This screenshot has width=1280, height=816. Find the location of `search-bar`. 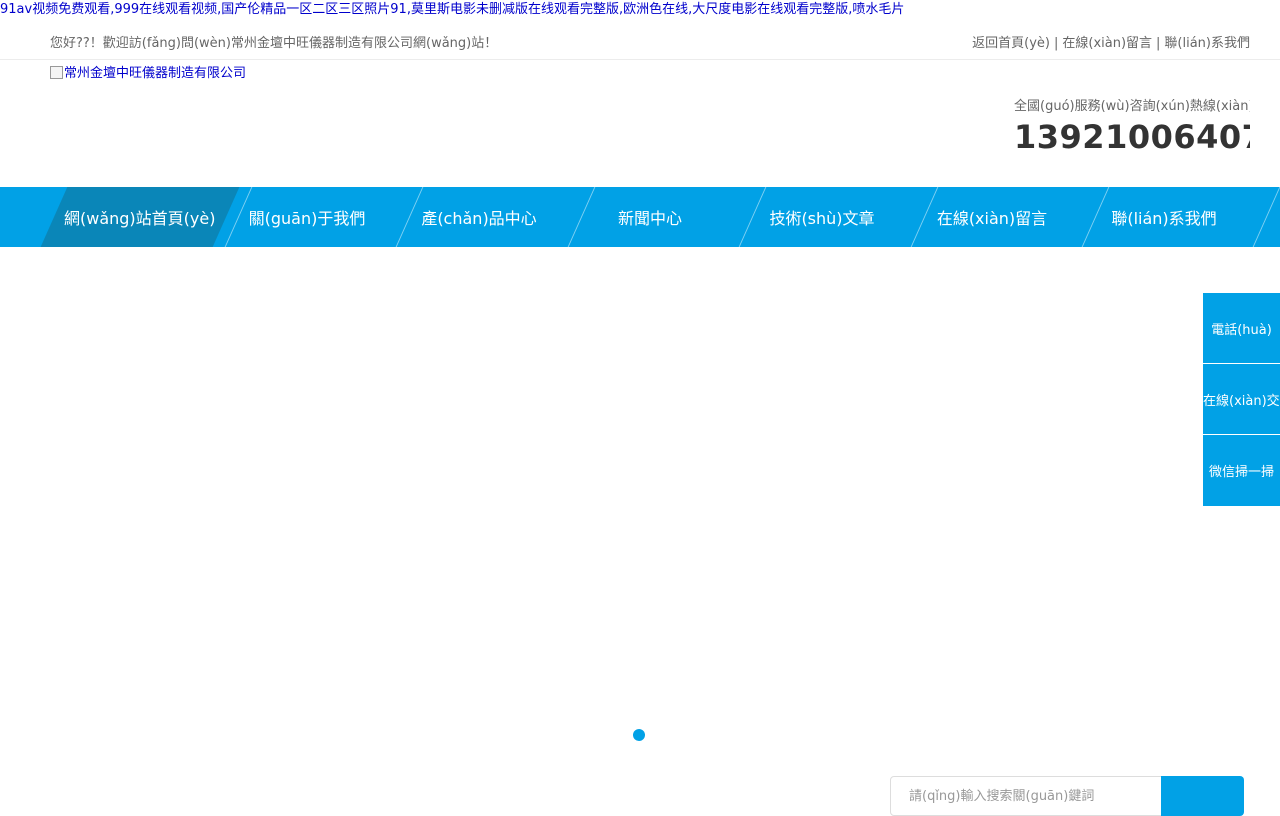

search-bar is located at coordinates (1067, 796).